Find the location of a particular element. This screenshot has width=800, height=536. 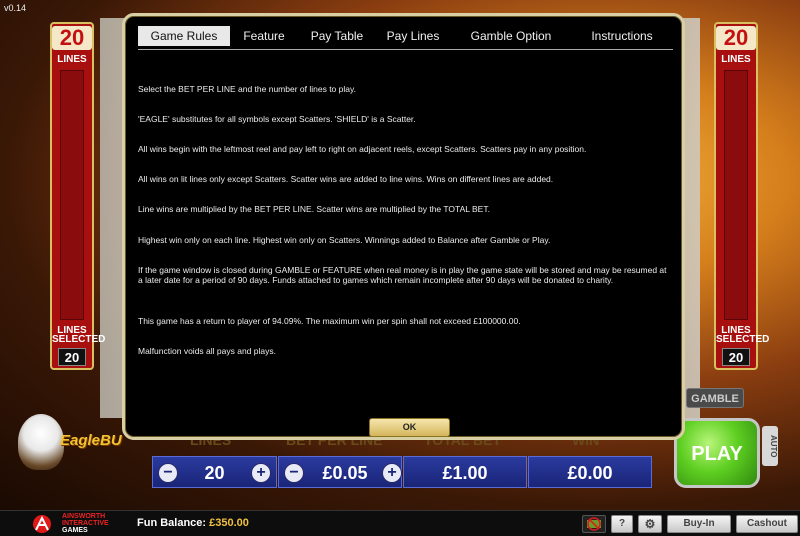

play-button: PLAY is located at coordinates (717, 453).